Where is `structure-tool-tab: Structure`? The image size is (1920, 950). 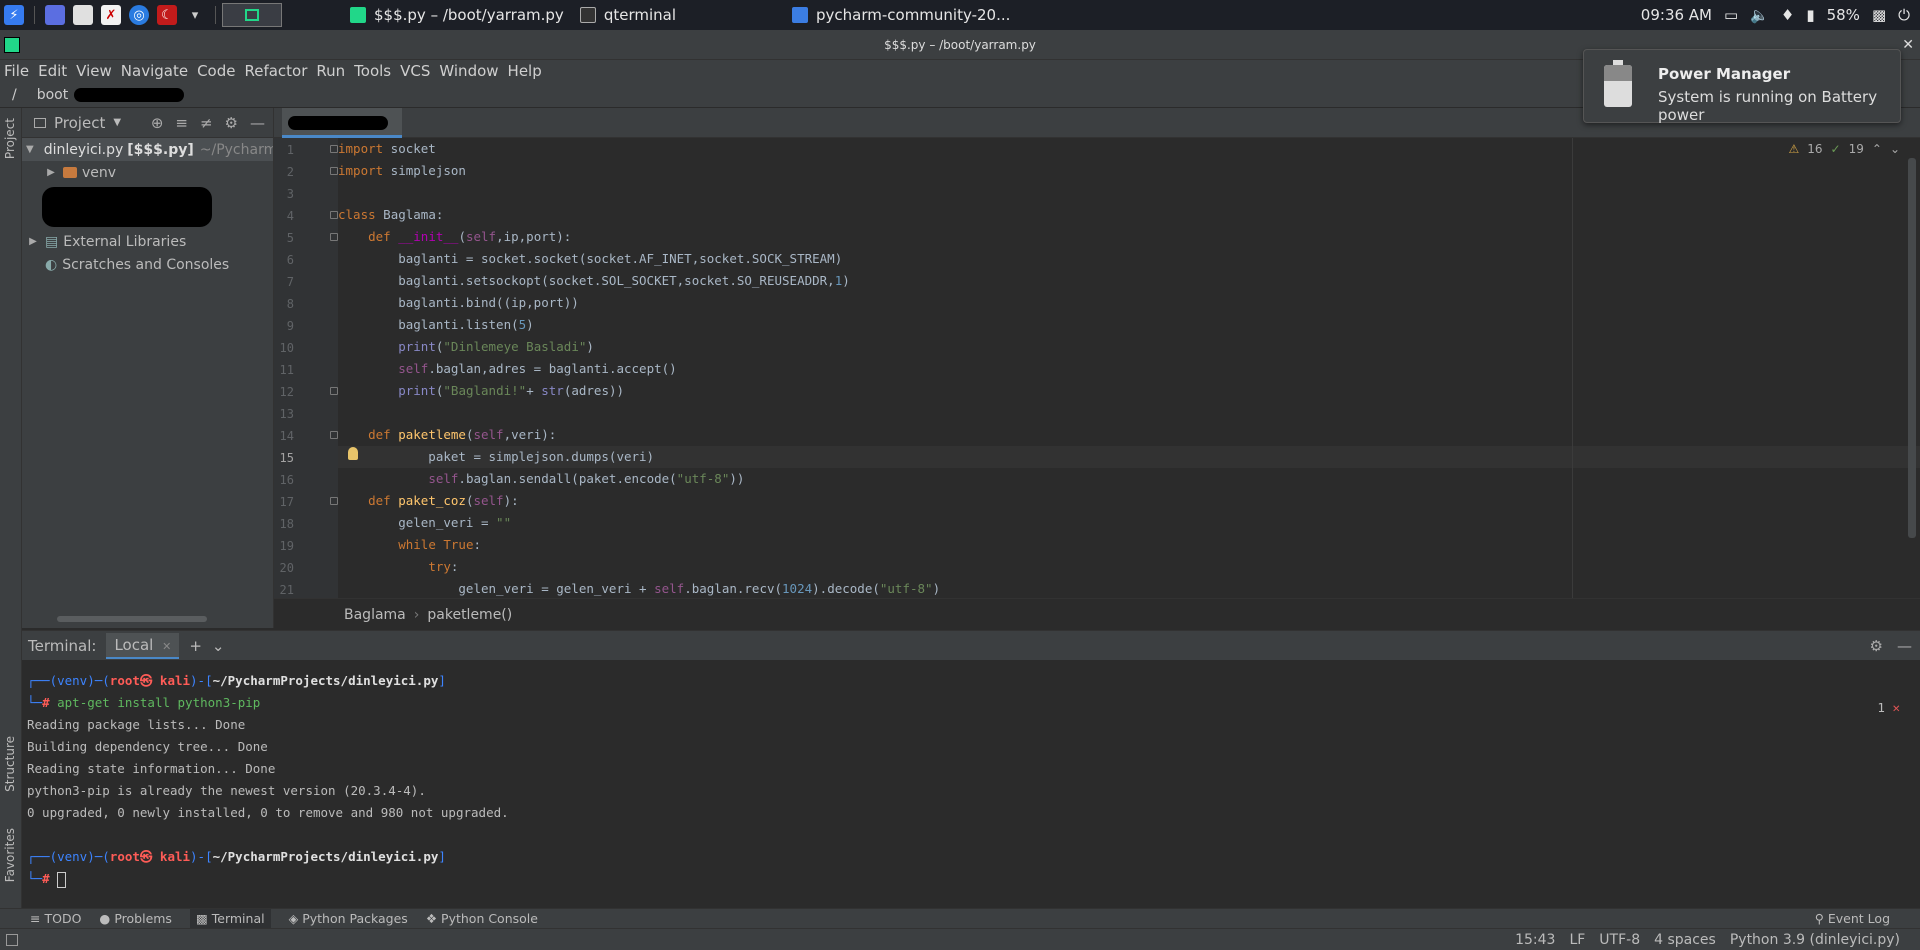
structure-tool-tab: Structure is located at coordinates (10, 764).